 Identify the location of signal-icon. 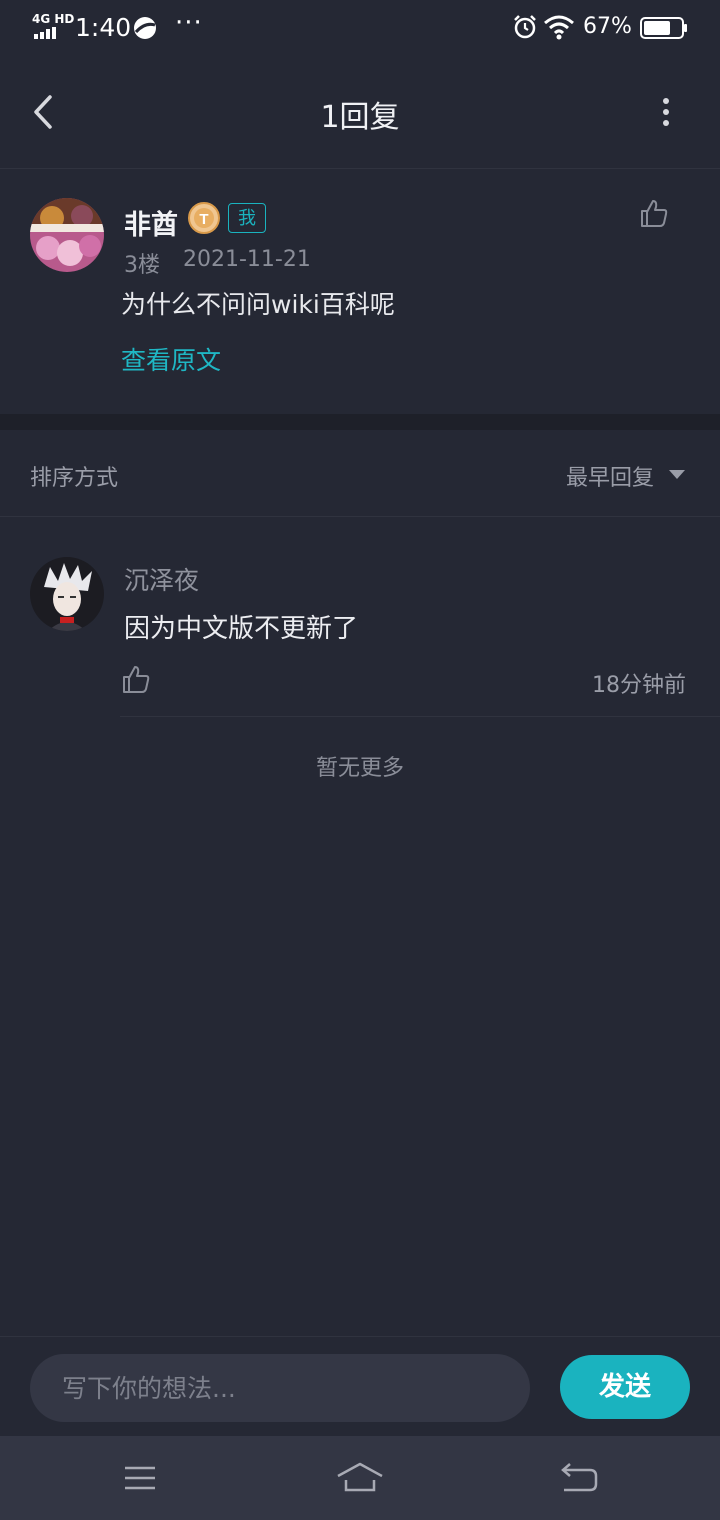
(45, 33).